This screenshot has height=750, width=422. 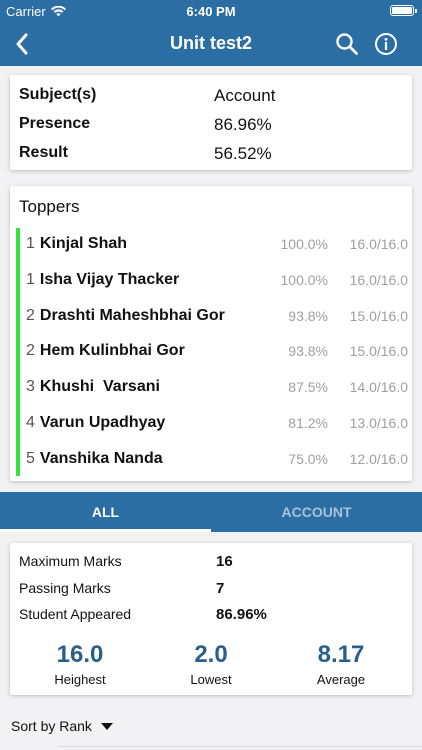 What do you see at coordinates (308, 459) in the screenshot?
I see `topper-percent: 75.0%` at bounding box center [308, 459].